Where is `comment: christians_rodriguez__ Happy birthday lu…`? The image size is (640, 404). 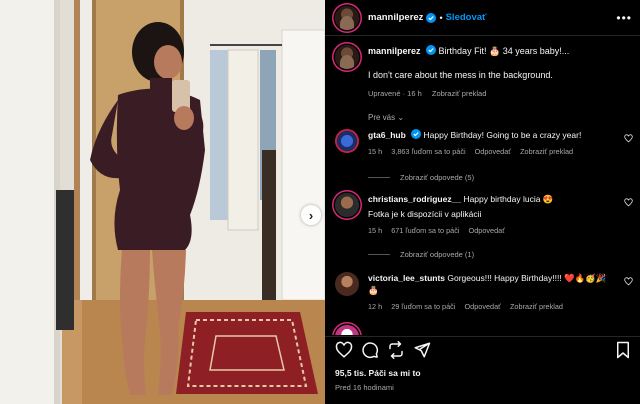
comment: christians_rodriguez__ Happy birthday lu… is located at coordinates (485, 214).